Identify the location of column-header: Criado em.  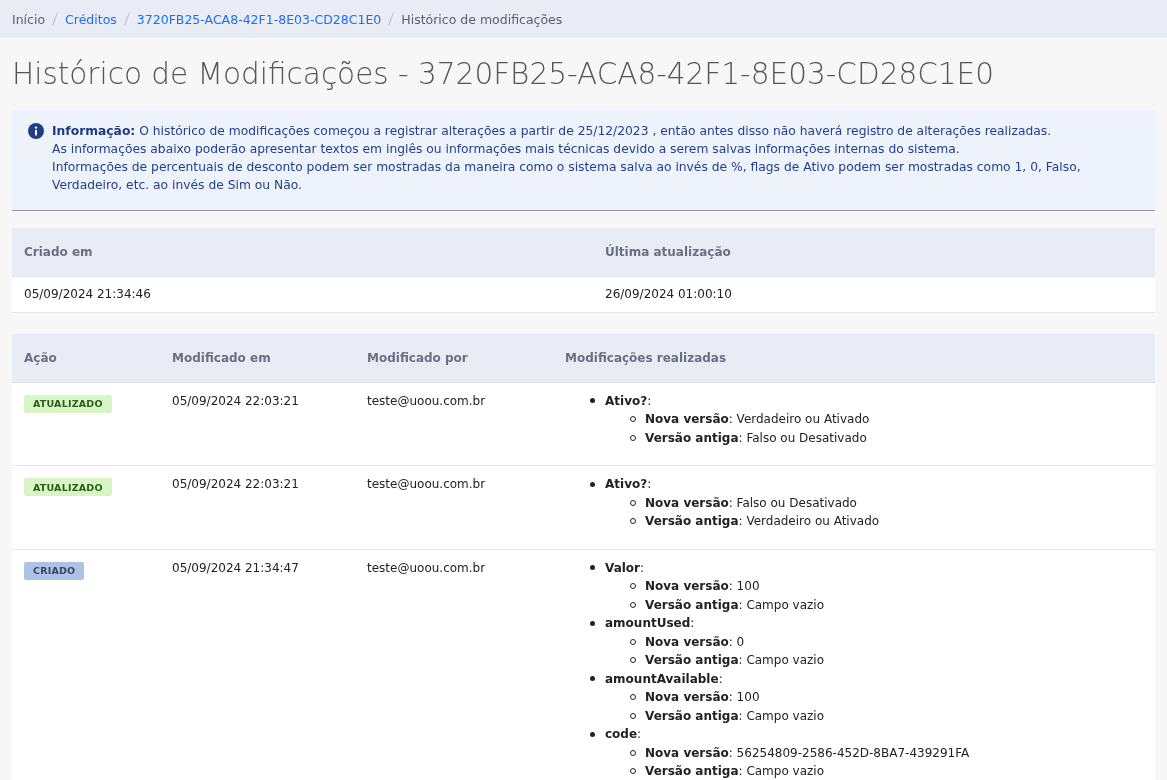
(302, 252).